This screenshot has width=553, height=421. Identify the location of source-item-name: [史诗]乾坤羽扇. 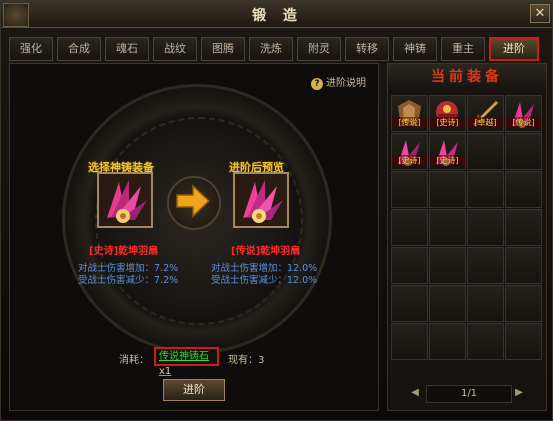
(124, 251).